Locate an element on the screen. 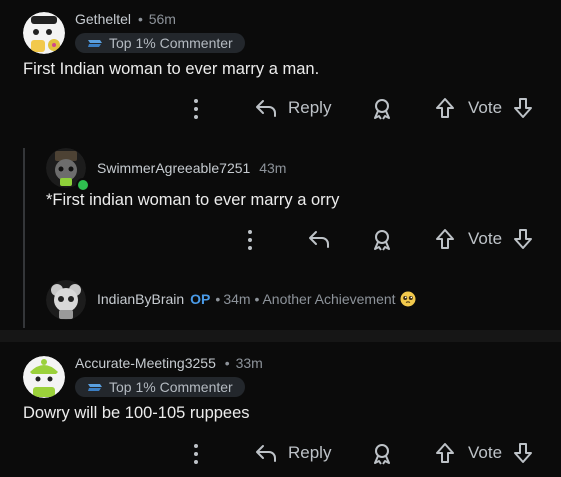 The height and width of the screenshot is (477, 561). comment-text: *First indian woman to ever marry a orry is located at coordinates (193, 200).